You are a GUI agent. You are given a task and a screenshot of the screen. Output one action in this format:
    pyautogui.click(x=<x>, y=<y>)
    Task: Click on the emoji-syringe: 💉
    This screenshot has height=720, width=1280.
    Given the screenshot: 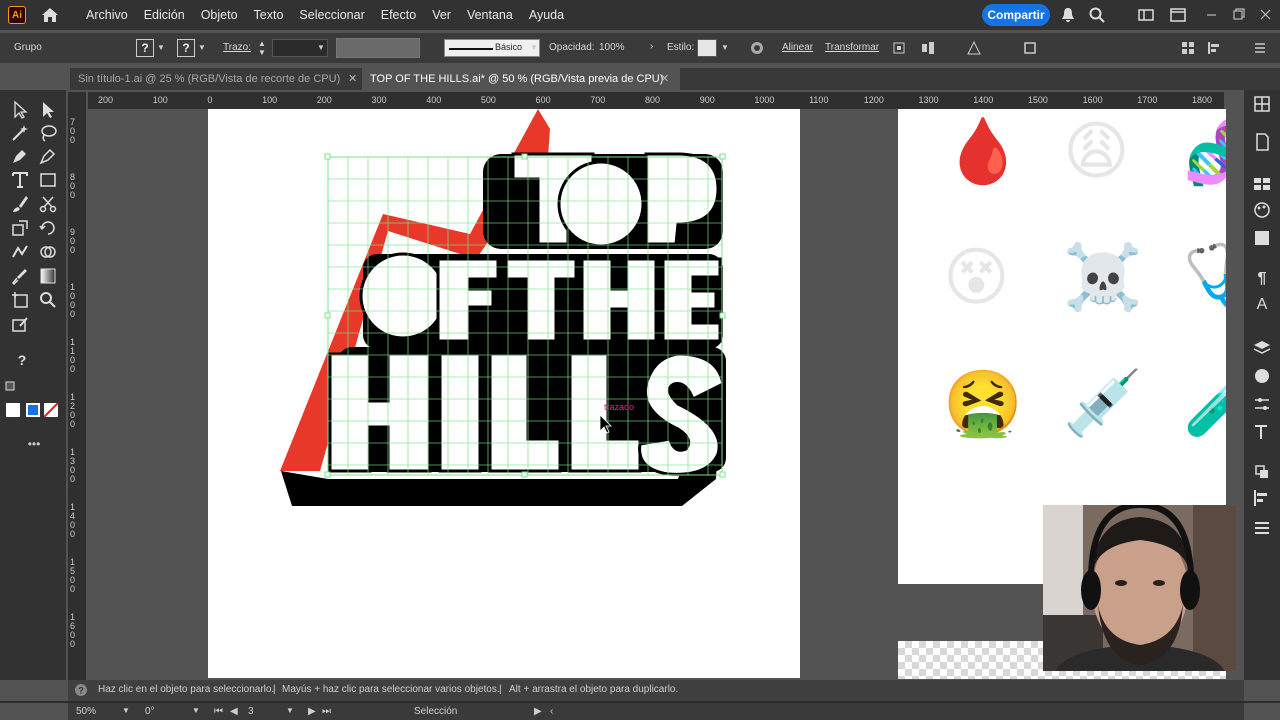 What is the action you would take?
    pyautogui.click(x=1103, y=403)
    